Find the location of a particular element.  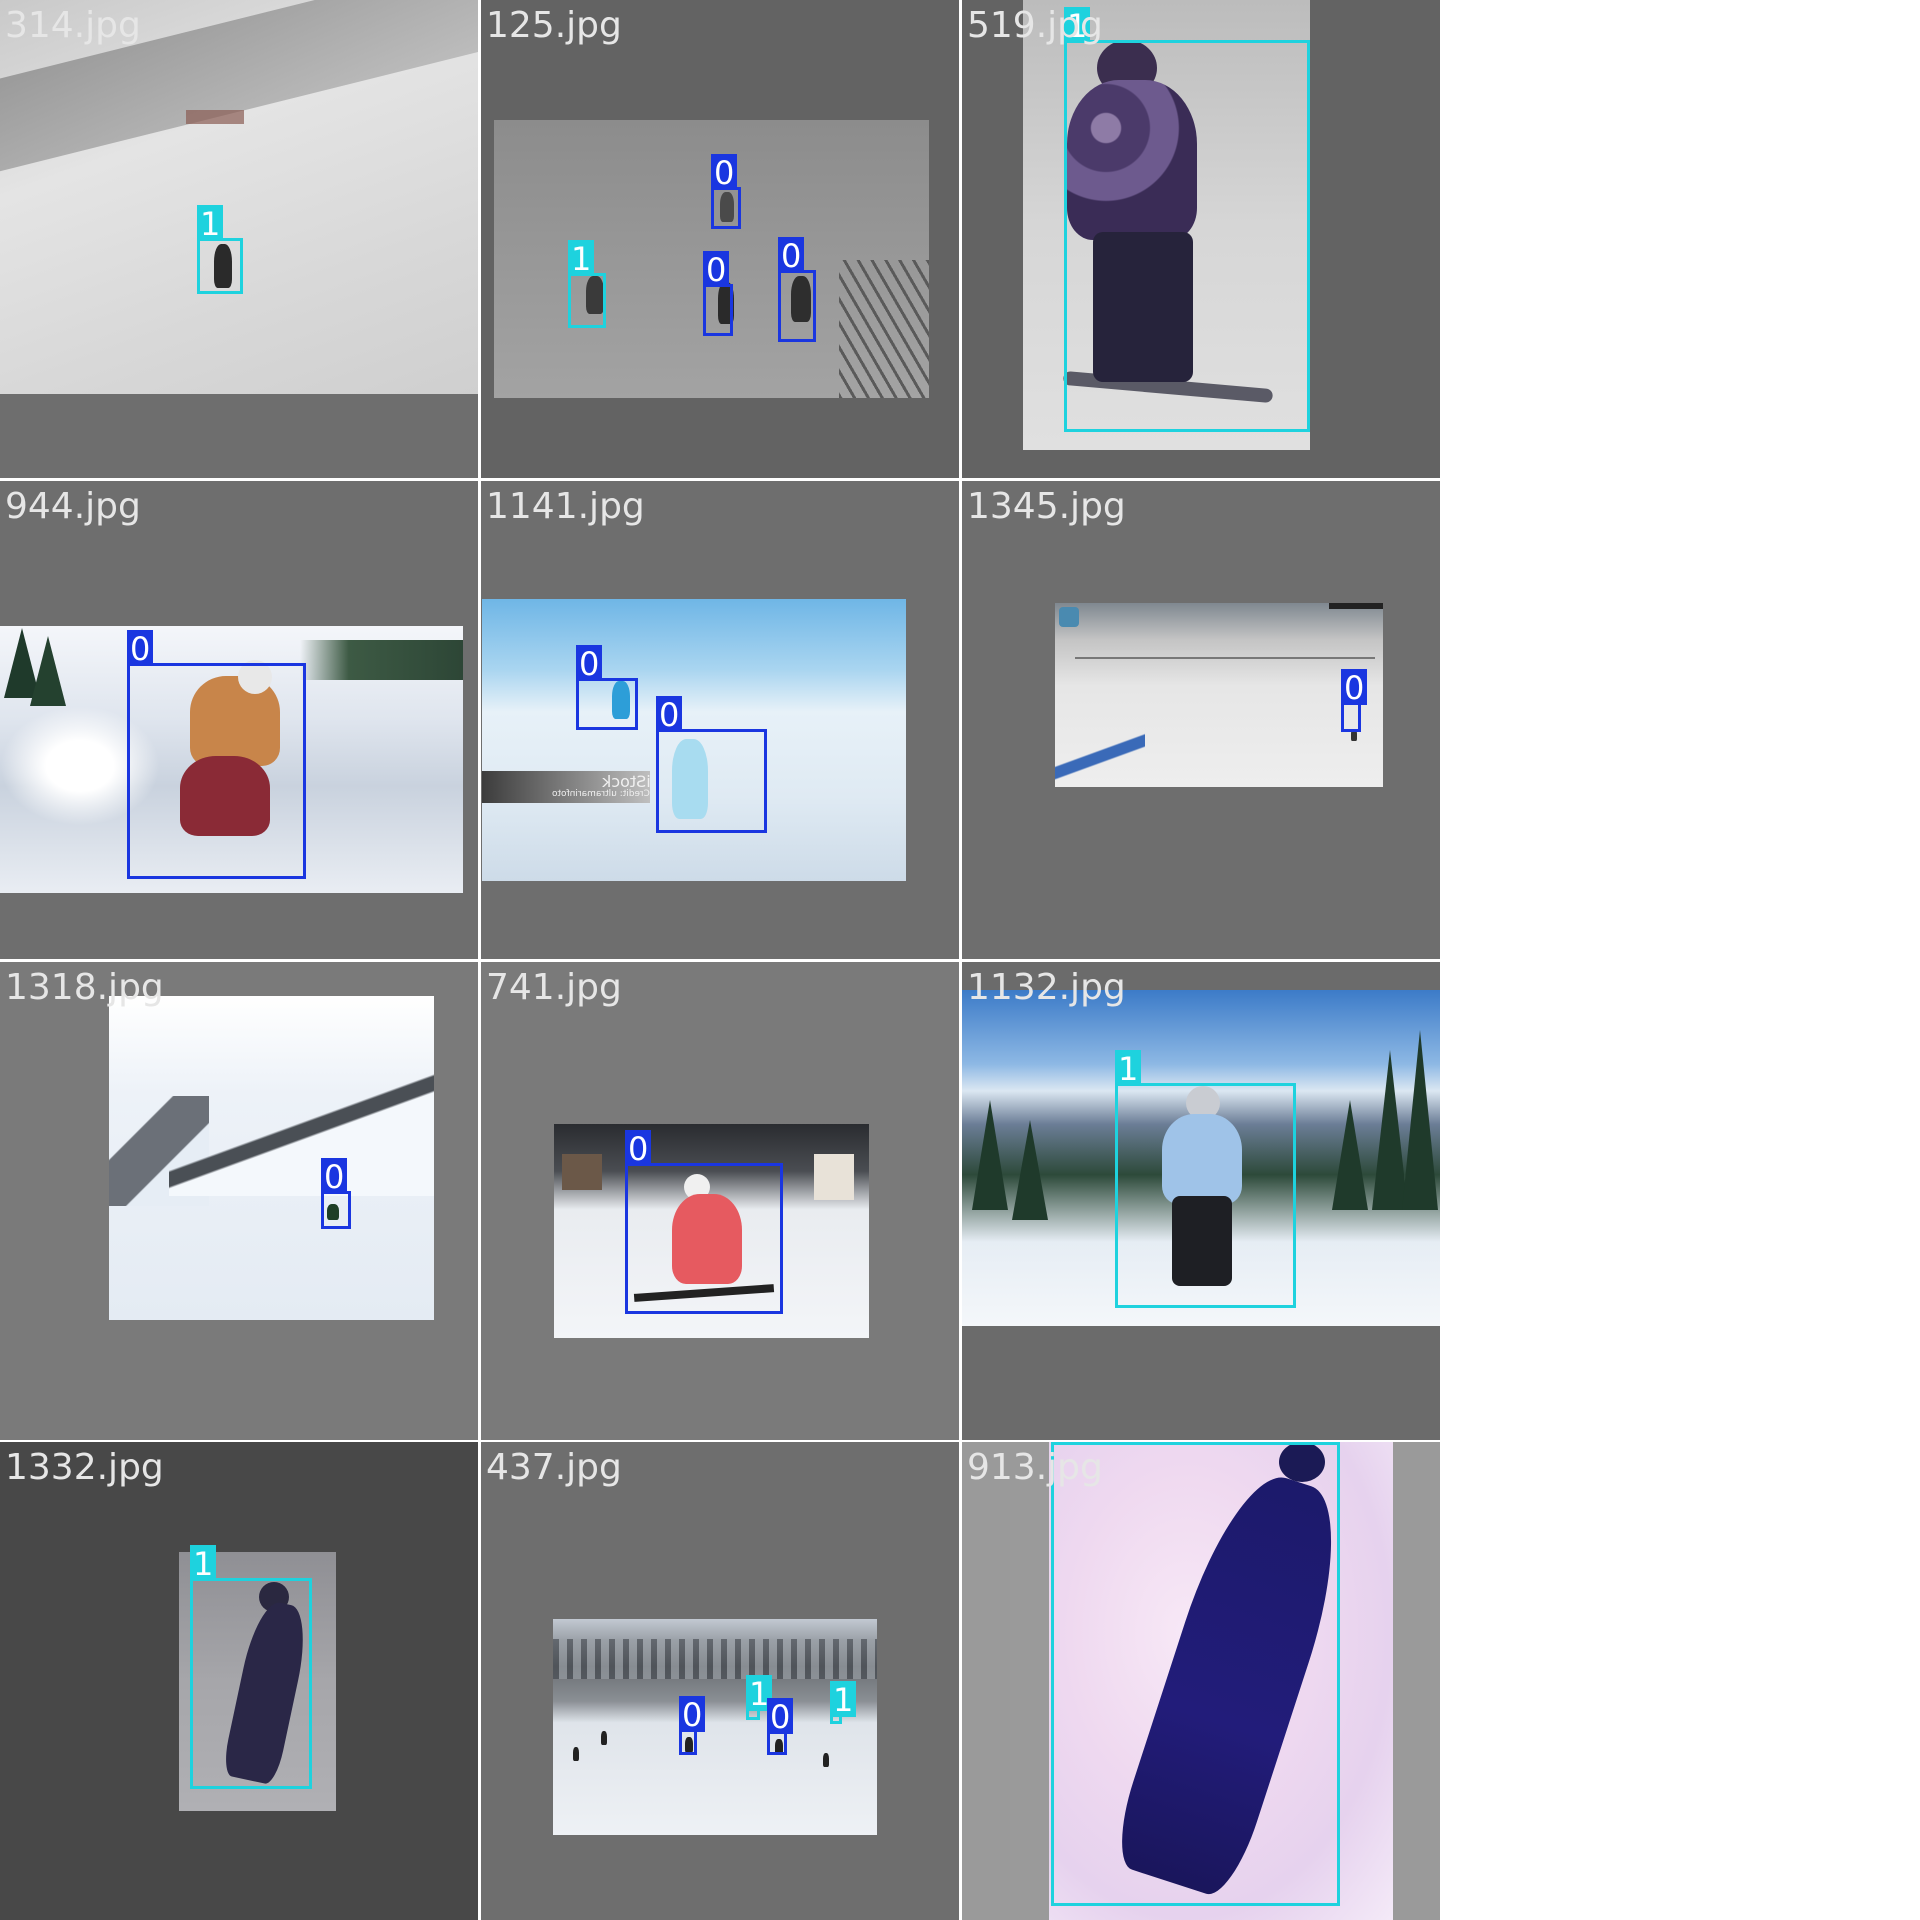

tile-1318: 1318.jpg 0 is located at coordinates (239, 1201).